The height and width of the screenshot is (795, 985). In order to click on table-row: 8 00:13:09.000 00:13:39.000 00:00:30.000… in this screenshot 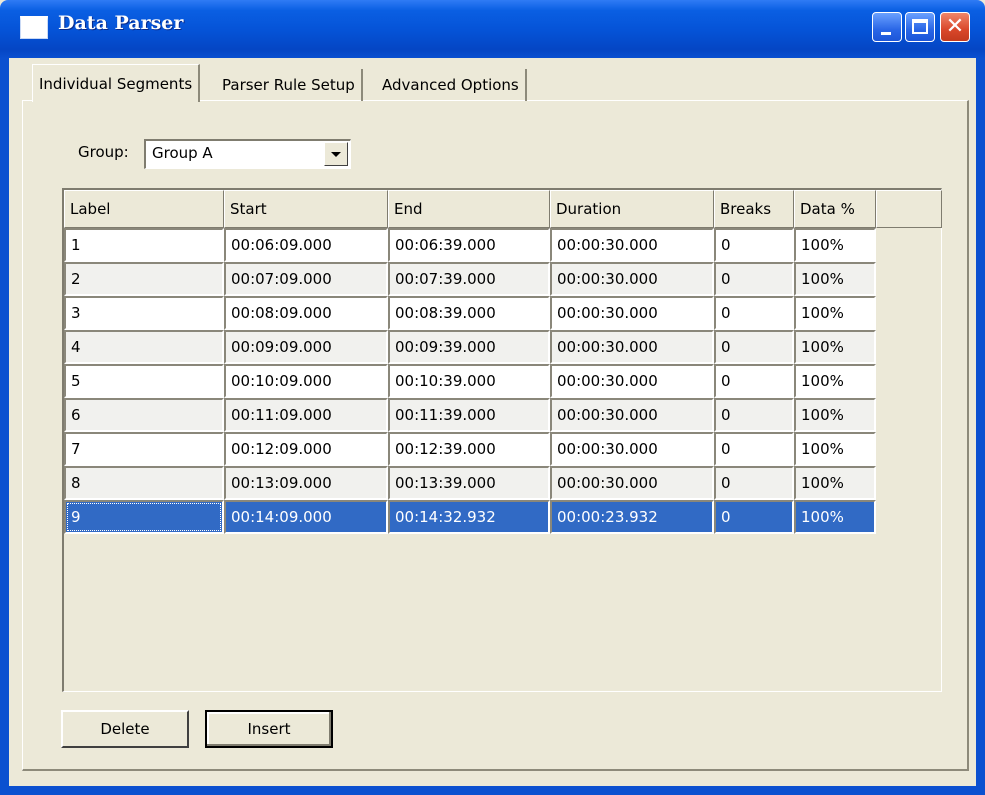, I will do `click(470, 483)`.